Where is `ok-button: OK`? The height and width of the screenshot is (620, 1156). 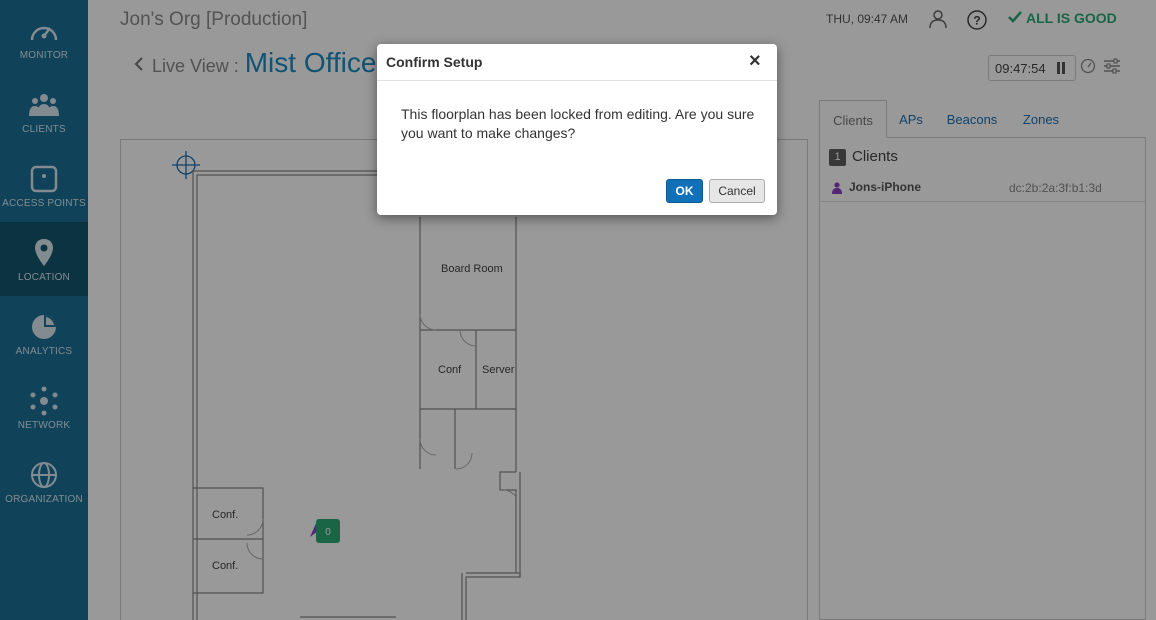 ok-button: OK is located at coordinates (684, 191).